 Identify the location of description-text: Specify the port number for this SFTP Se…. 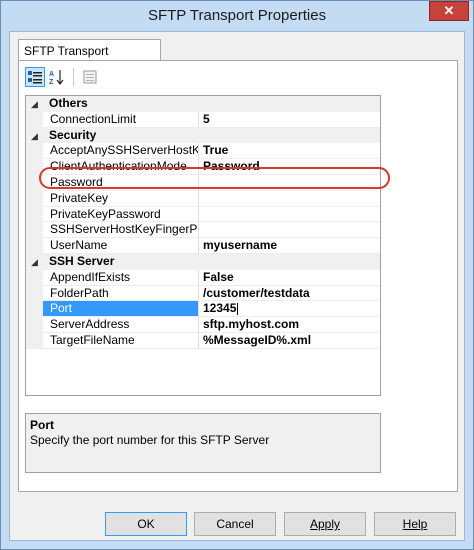
(150, 440).